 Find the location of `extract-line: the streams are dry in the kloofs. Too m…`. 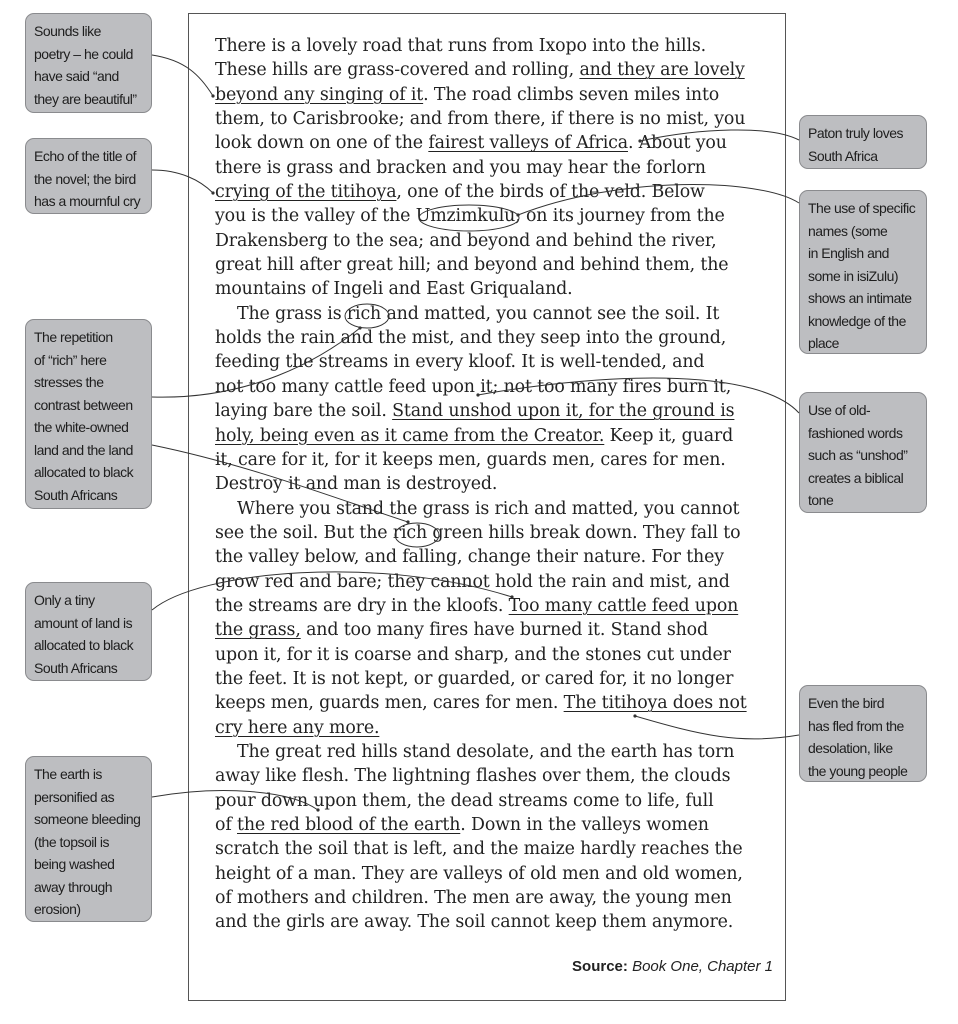

extract-line: the streams are dry in the kloofs. Too m… is located at coordinates (495, 606).